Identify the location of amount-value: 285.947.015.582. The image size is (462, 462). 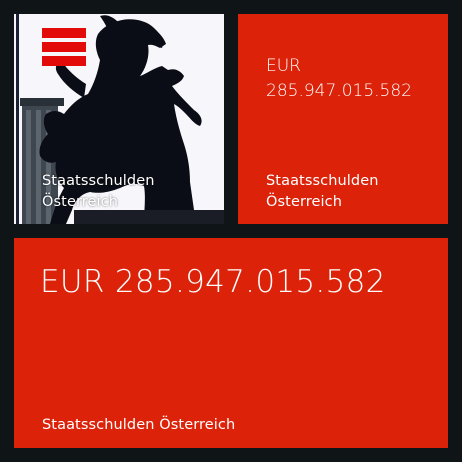
(339, 91).